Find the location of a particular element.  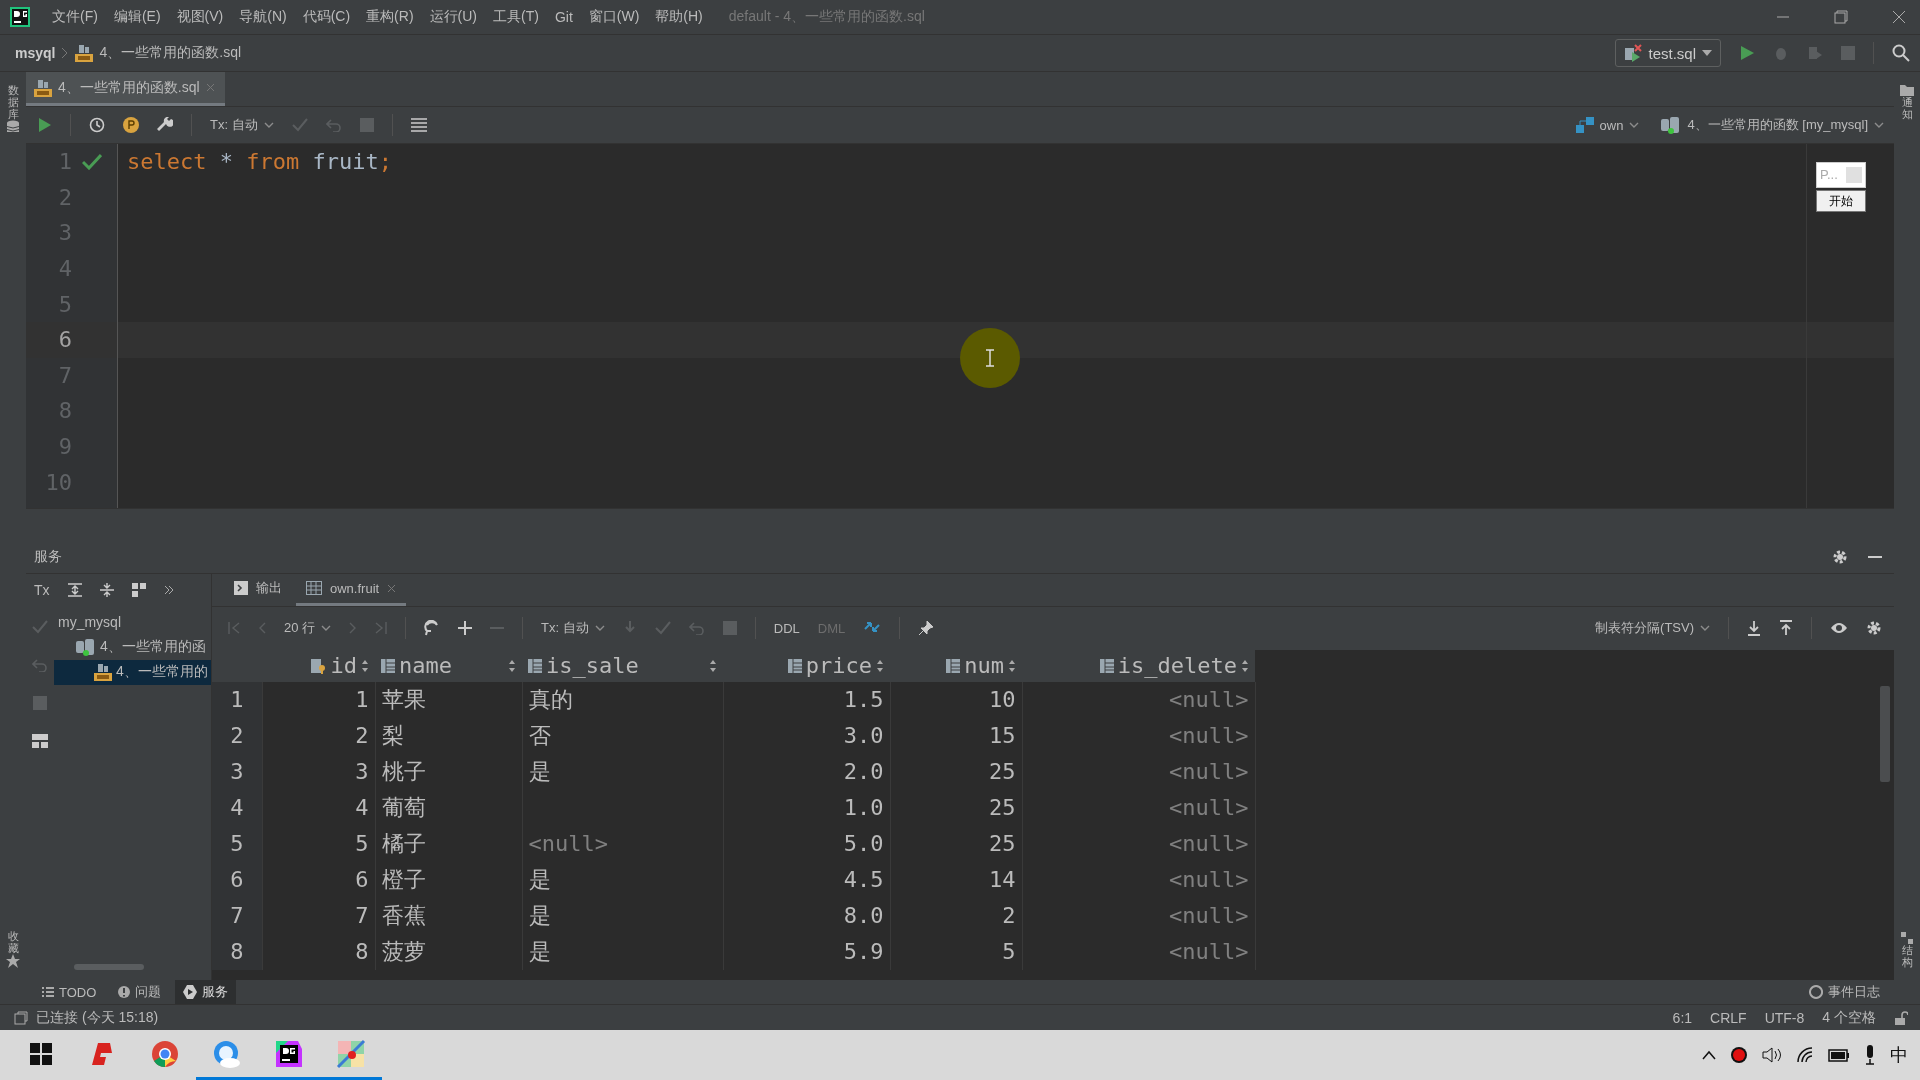

datagrip-logo-icon is located at coordinates (20, 17).